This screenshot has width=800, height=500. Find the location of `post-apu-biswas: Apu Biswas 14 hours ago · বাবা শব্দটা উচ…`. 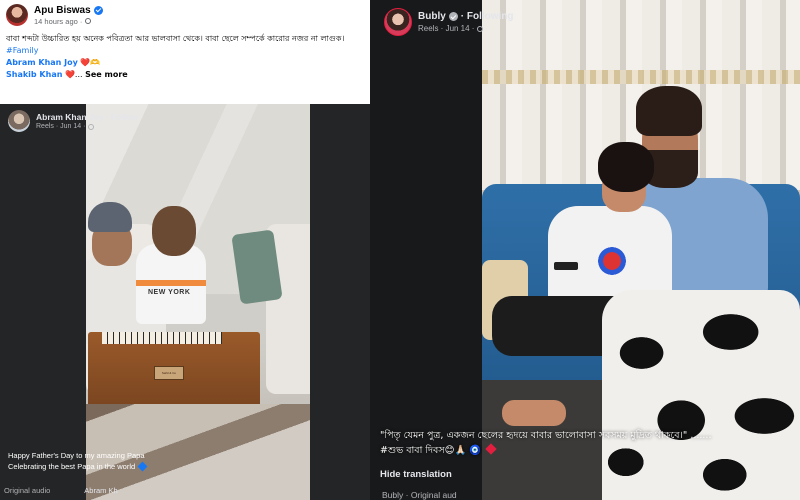

post-apu-biswas: Apu Biswas 14 hours ago · বাবা শব্দটা উচ… is located at coordinates (185, 52).